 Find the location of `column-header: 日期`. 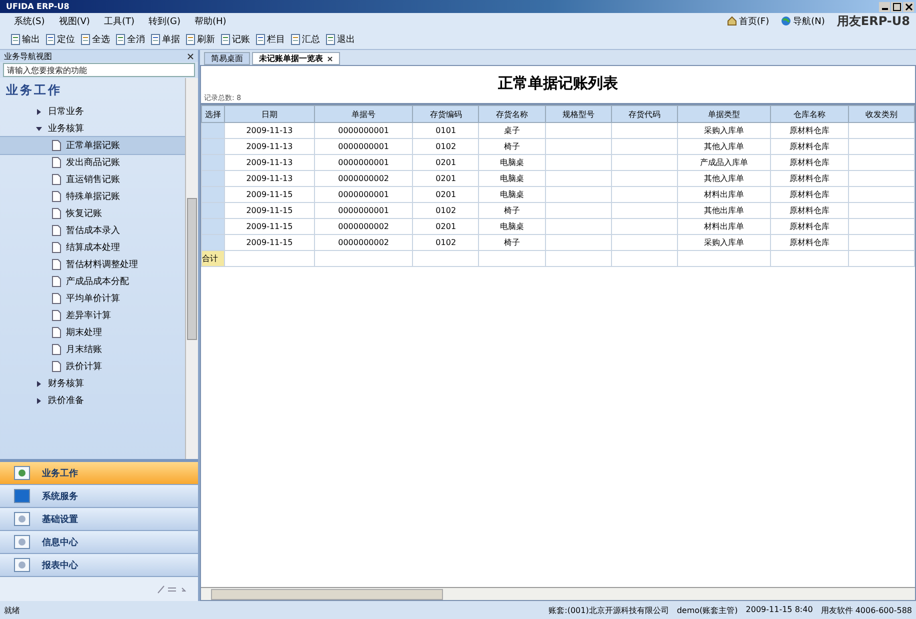

column-header: 日期 is located at coordinates (269, 114).